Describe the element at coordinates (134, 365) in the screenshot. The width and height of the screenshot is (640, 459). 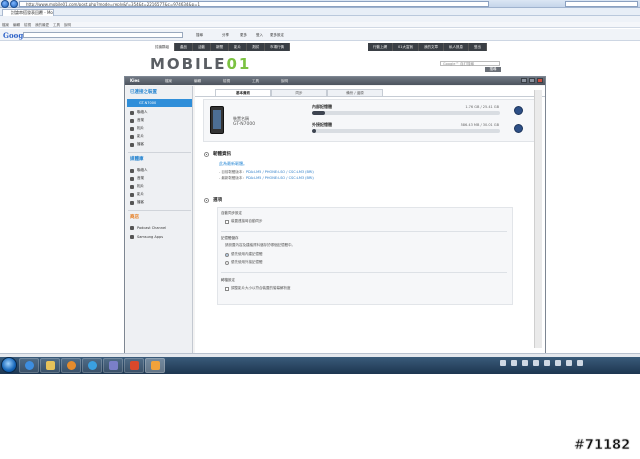
I see `taskbar-app-office` at that location.